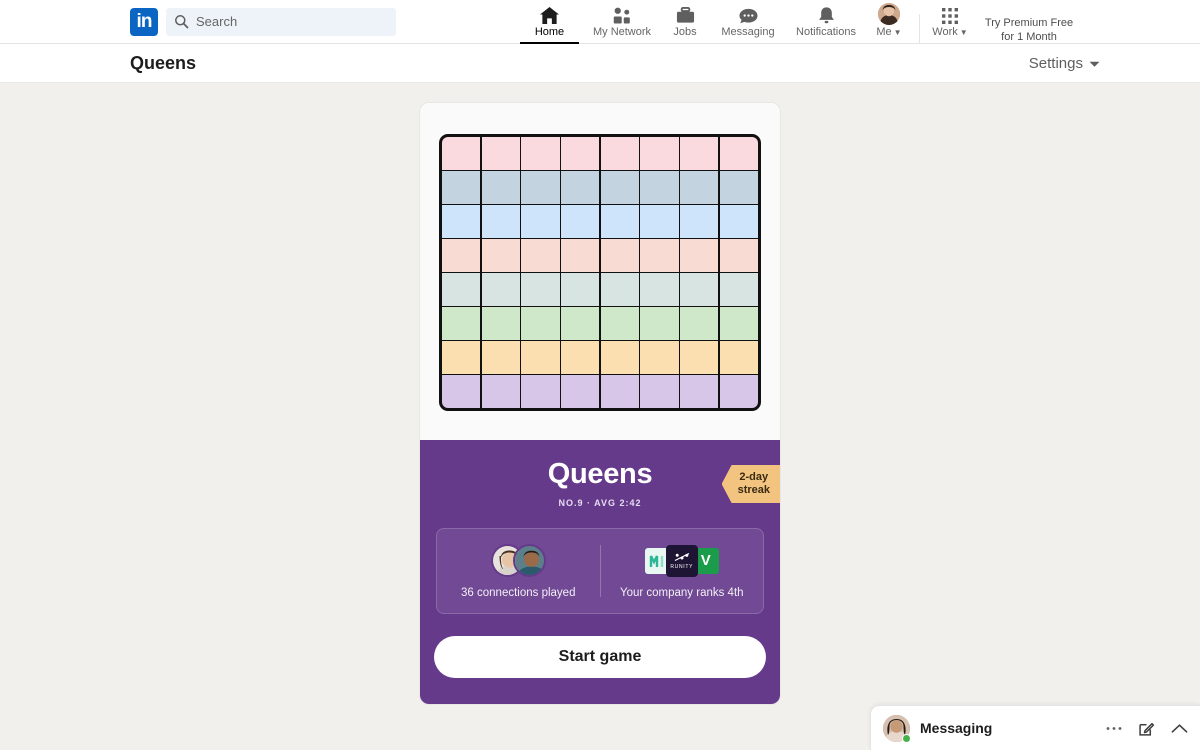  Describe the element at coordinates (1146, 728) in the screenshot. I see `compose-icon` at that location.